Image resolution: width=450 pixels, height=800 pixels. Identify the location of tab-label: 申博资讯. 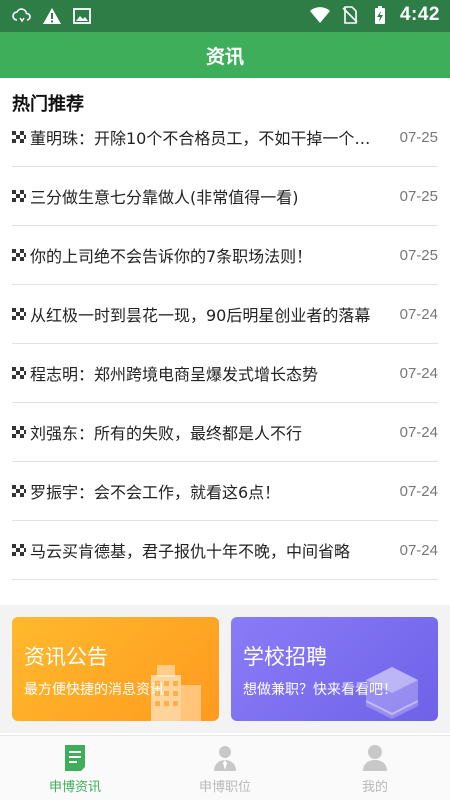
(74, 787).